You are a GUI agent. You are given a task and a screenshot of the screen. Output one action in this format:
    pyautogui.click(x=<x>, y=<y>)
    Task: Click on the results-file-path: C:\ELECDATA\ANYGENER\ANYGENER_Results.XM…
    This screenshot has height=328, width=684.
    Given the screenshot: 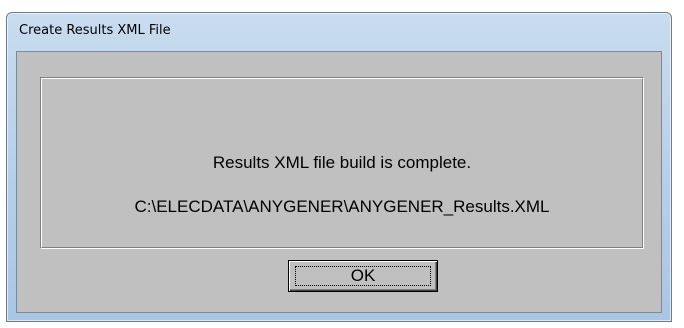 What is the action you would take?
    pyautogui.click(x=342, y=206)
    